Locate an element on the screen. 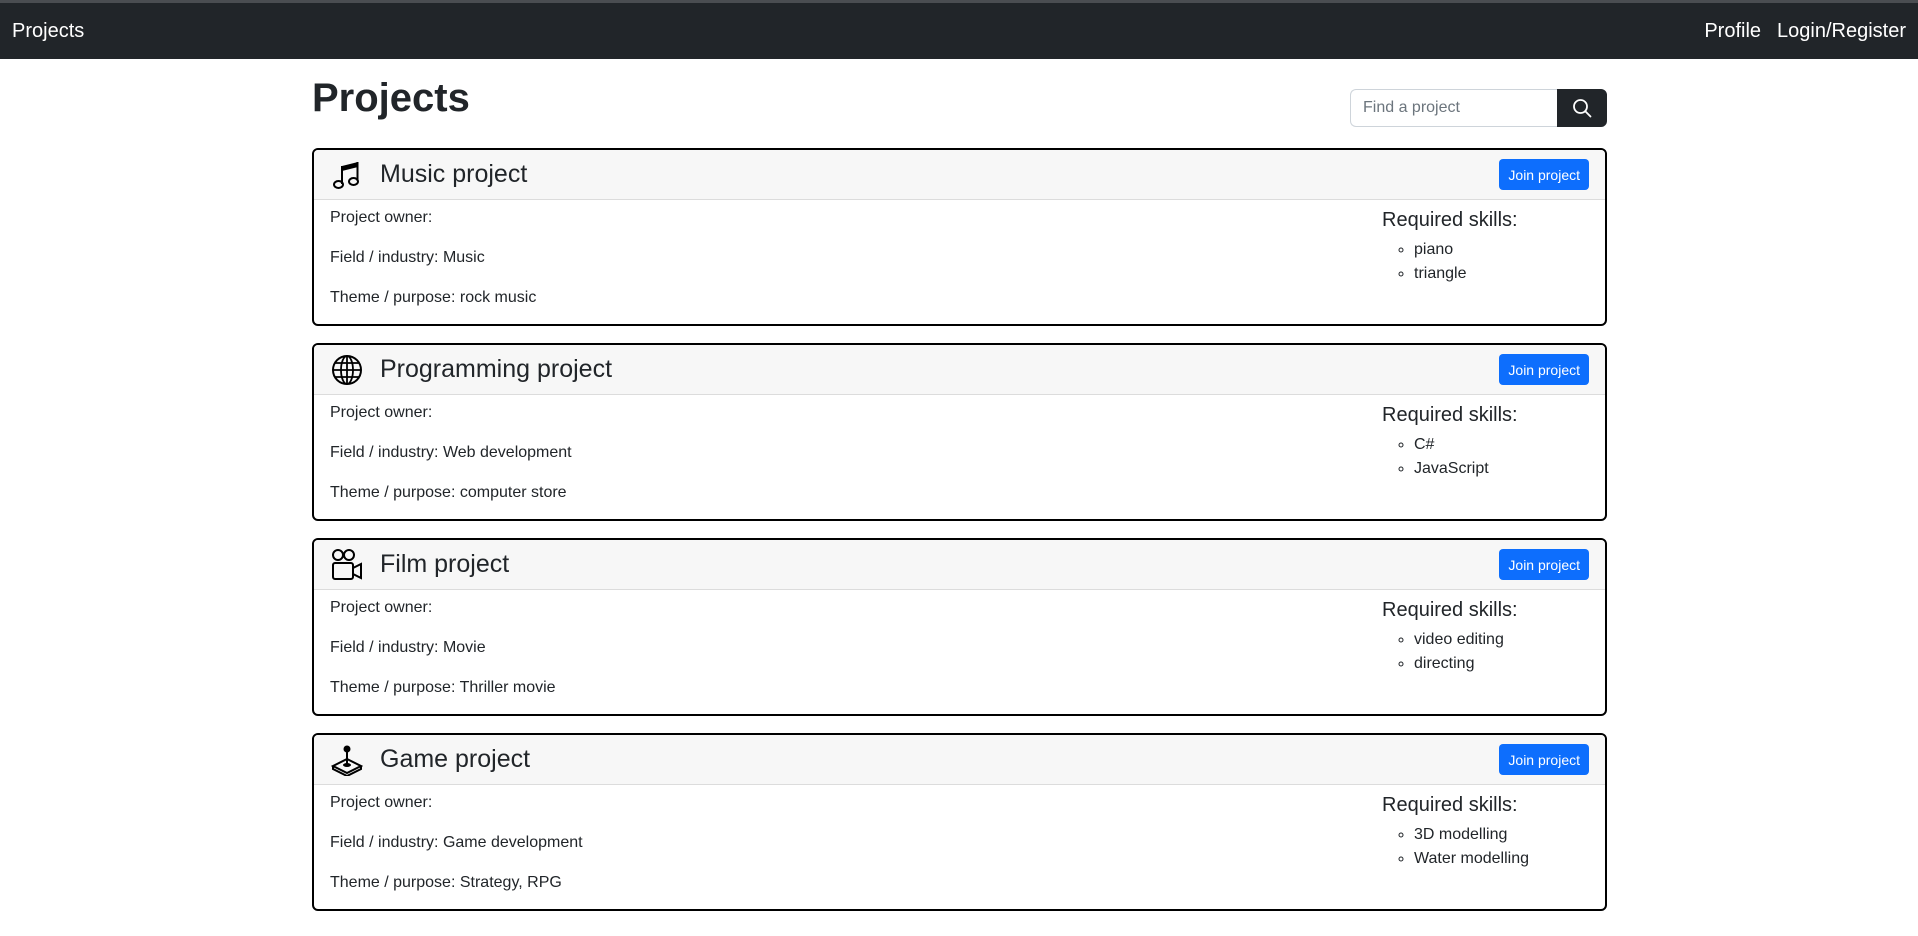 The height and width of the screenshot is (936, 1918). globe-icon is located at coordinates (347, 370).